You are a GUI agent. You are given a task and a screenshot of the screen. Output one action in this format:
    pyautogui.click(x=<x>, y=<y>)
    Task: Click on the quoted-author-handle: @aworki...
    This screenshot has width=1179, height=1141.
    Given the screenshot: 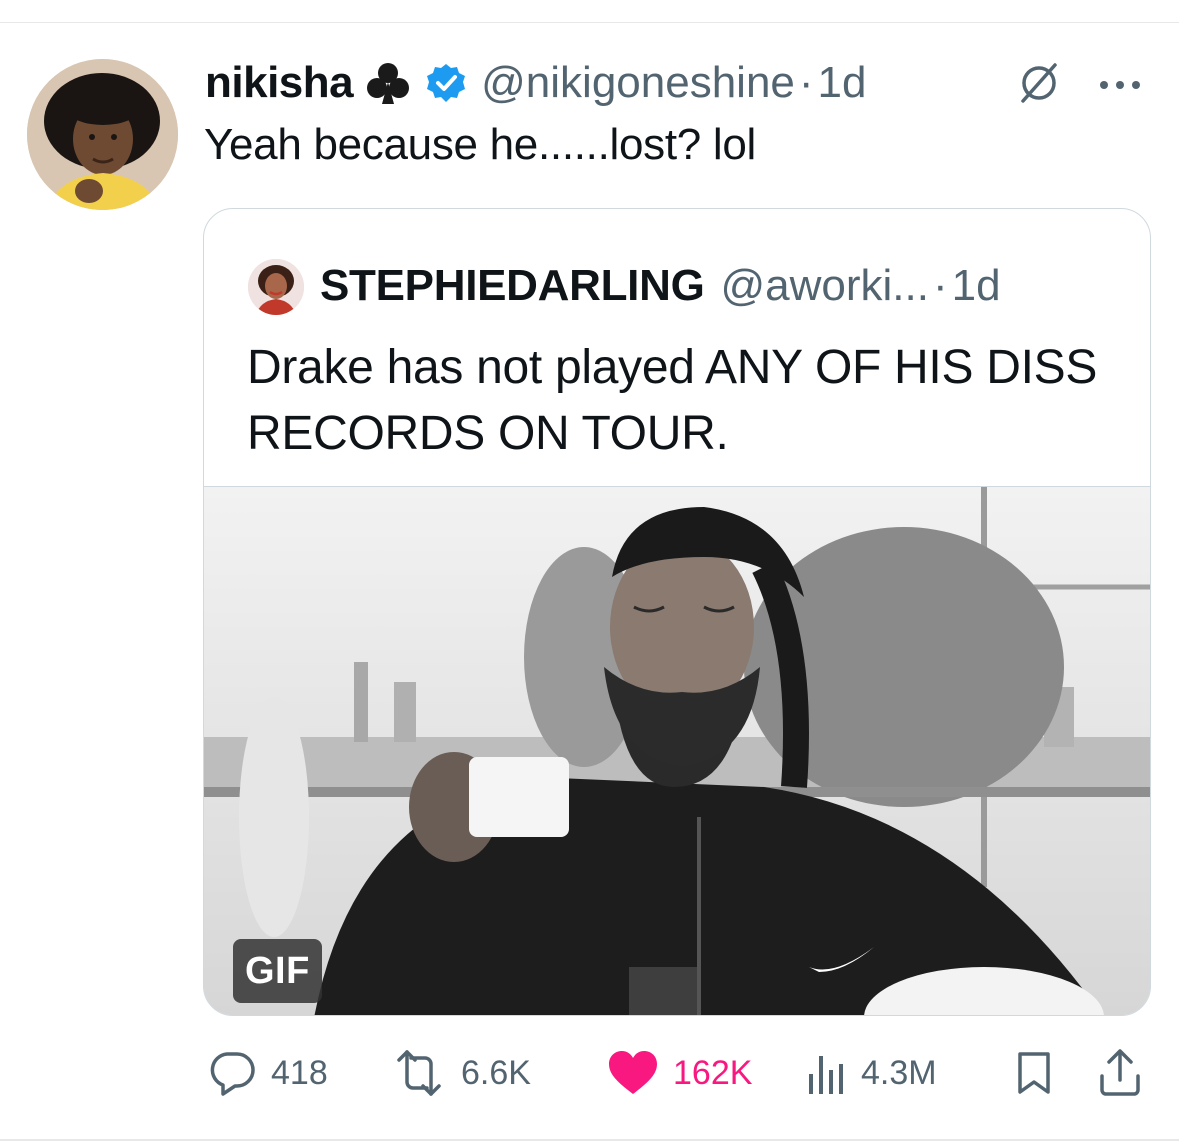 What is the action you would take?
    pyautogui.click(x=825, y=286)
    